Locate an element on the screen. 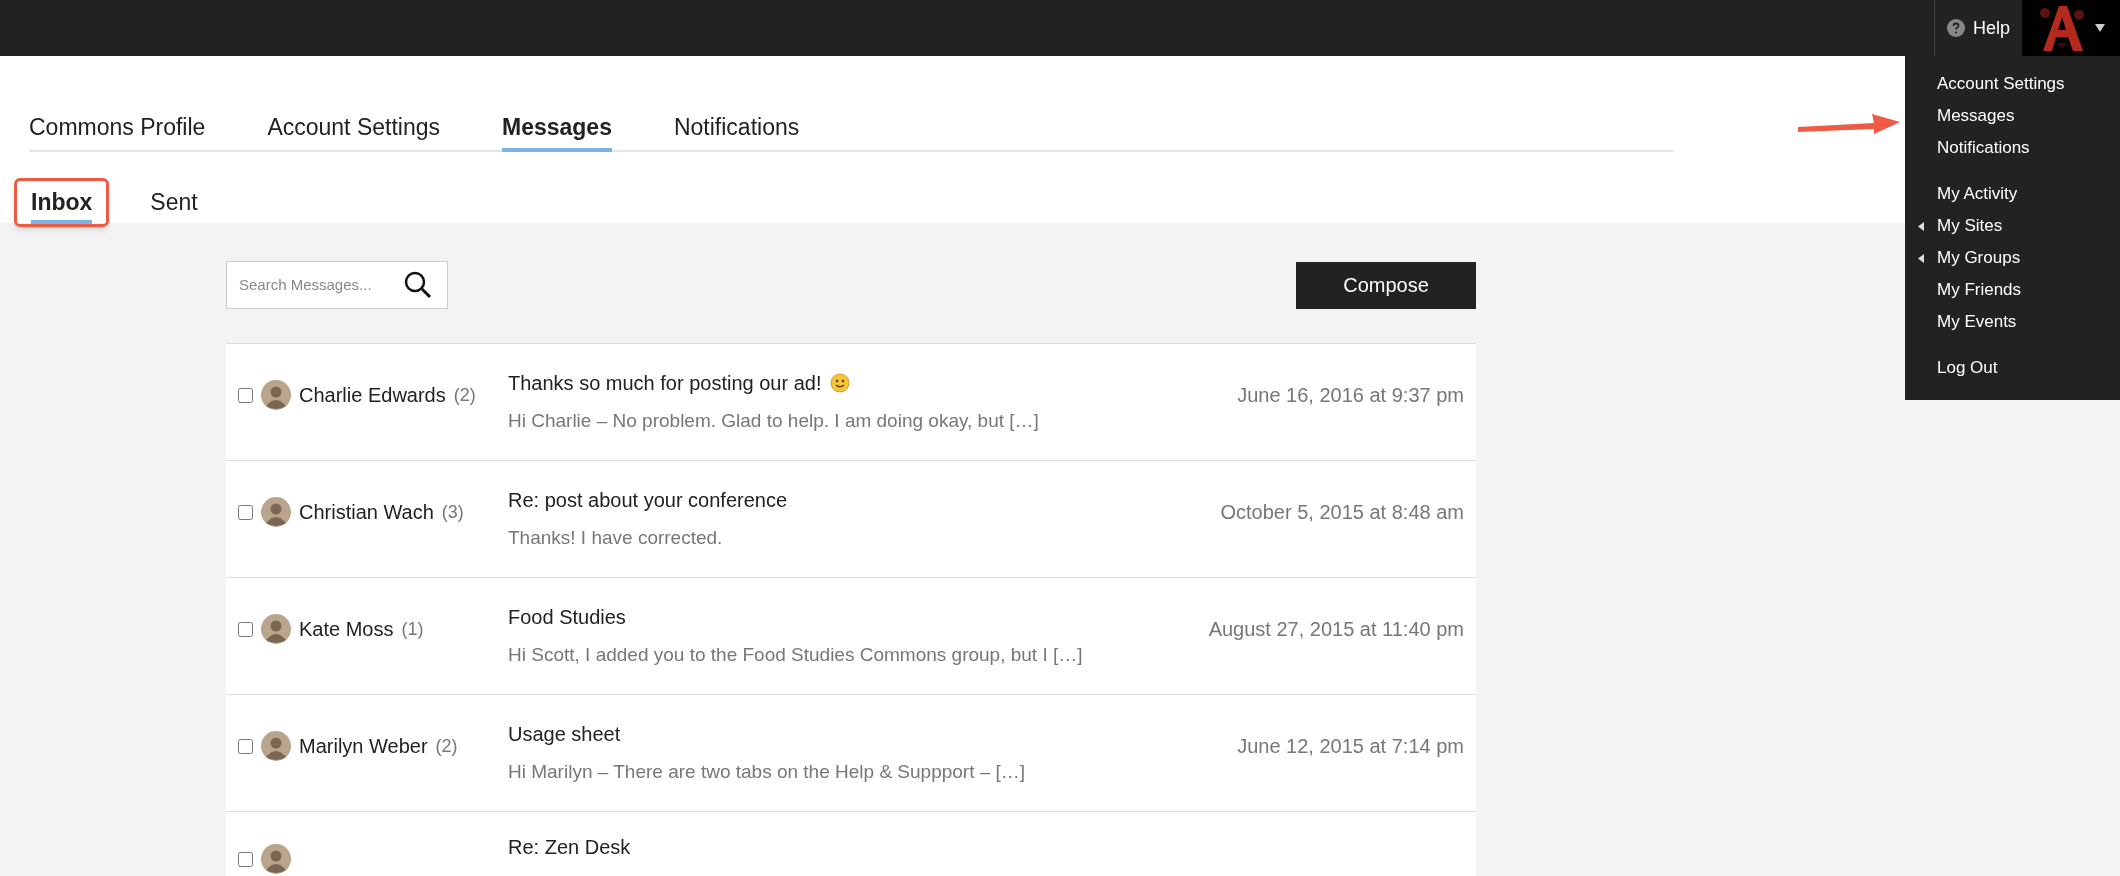 The image size is (2120, 876). message-excerpt: Thanks! I have corrected. is located at coordinates (616, 538).